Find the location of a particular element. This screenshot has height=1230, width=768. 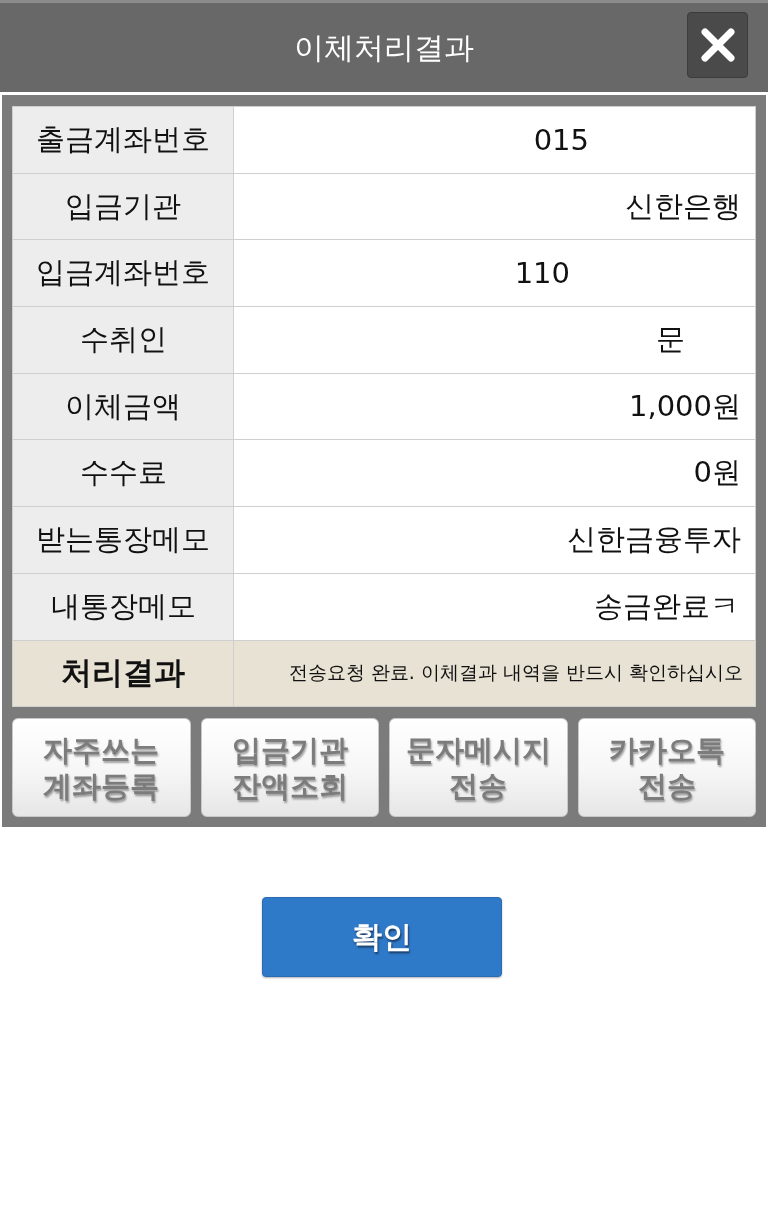

confirm-button: 확인 is located at coordinates (382, 937).